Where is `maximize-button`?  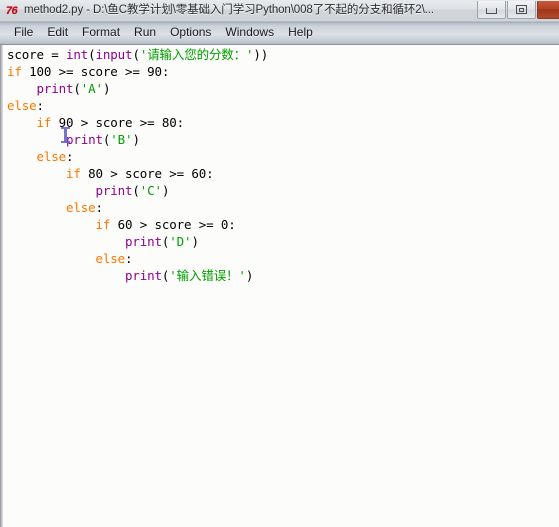 maximize-button is located at coordinates (521, 10).